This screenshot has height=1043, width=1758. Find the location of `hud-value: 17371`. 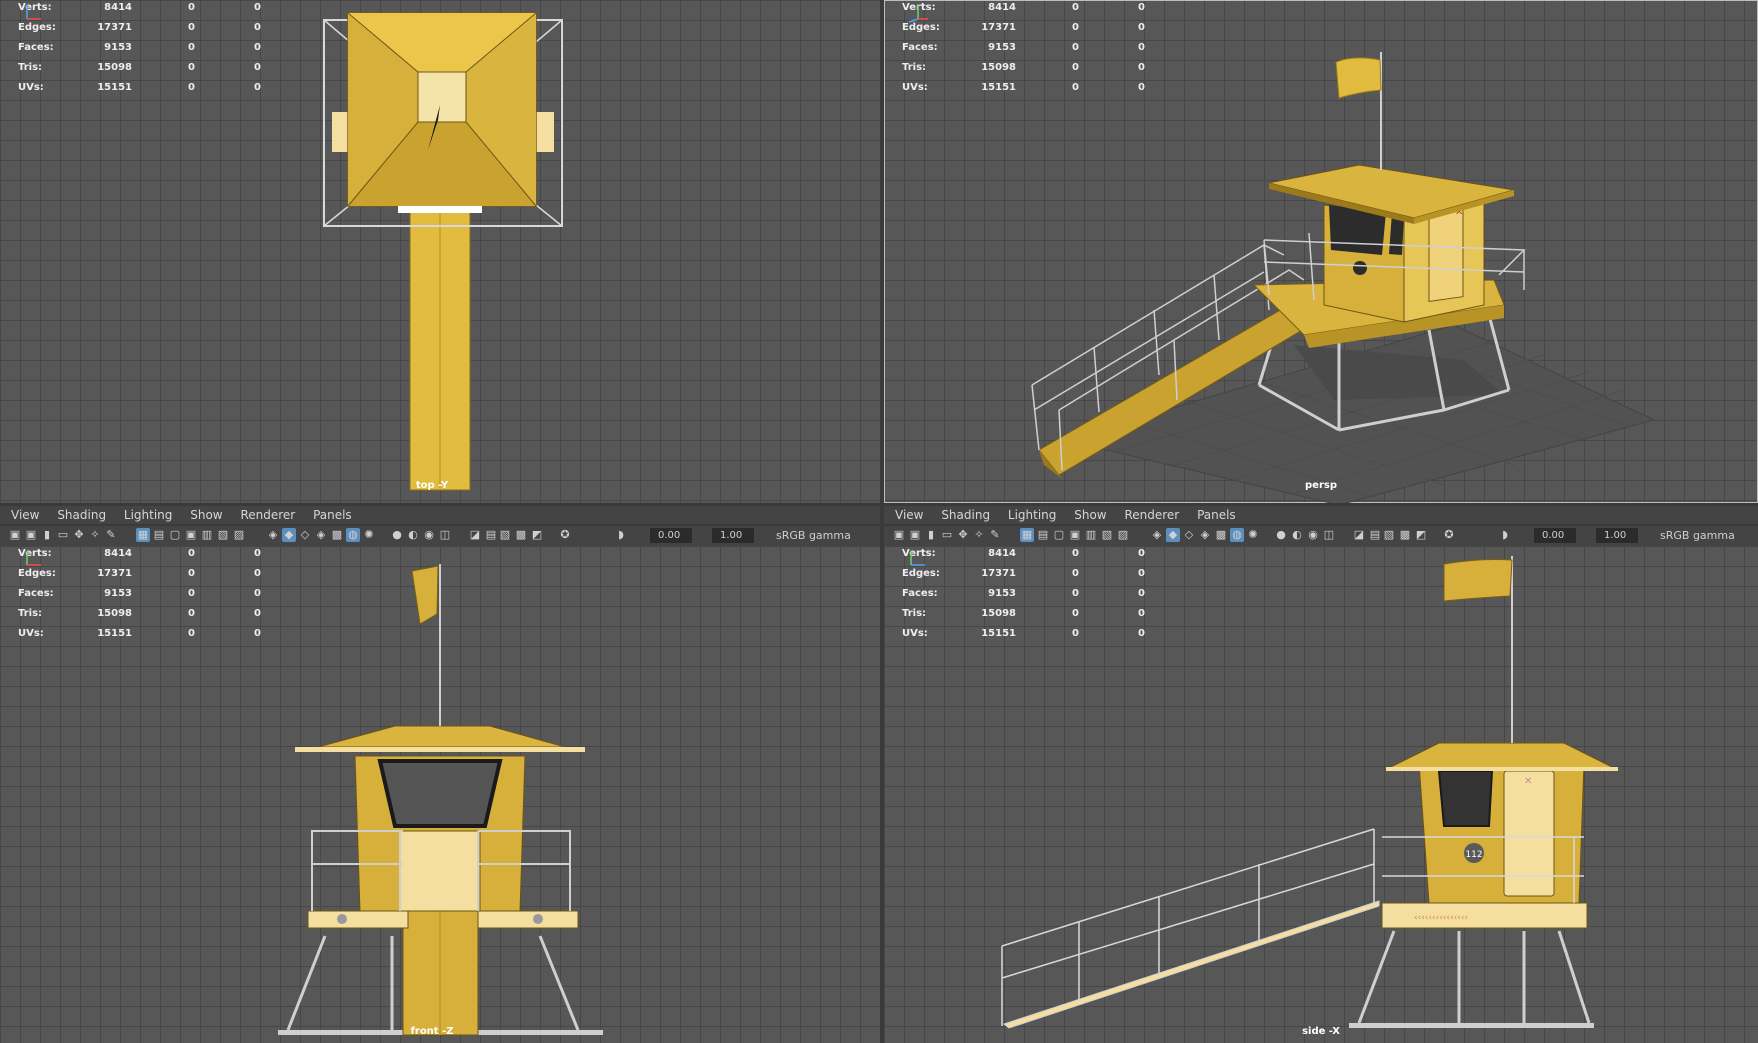

hud-value: 17371 is located at coordinates (114, 573).